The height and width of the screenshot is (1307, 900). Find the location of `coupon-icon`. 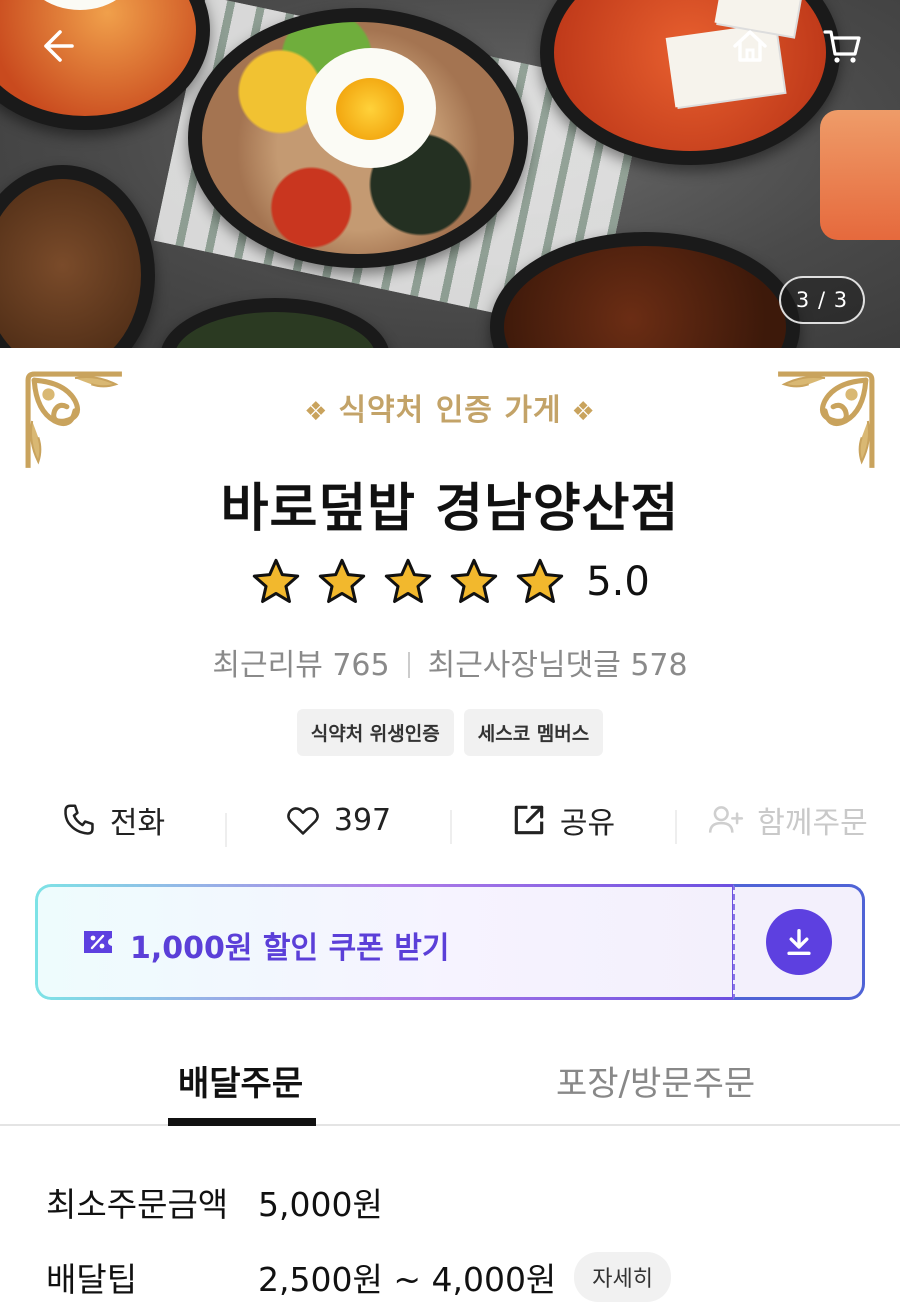

coupon-icon is located at coordinates (98, 942).